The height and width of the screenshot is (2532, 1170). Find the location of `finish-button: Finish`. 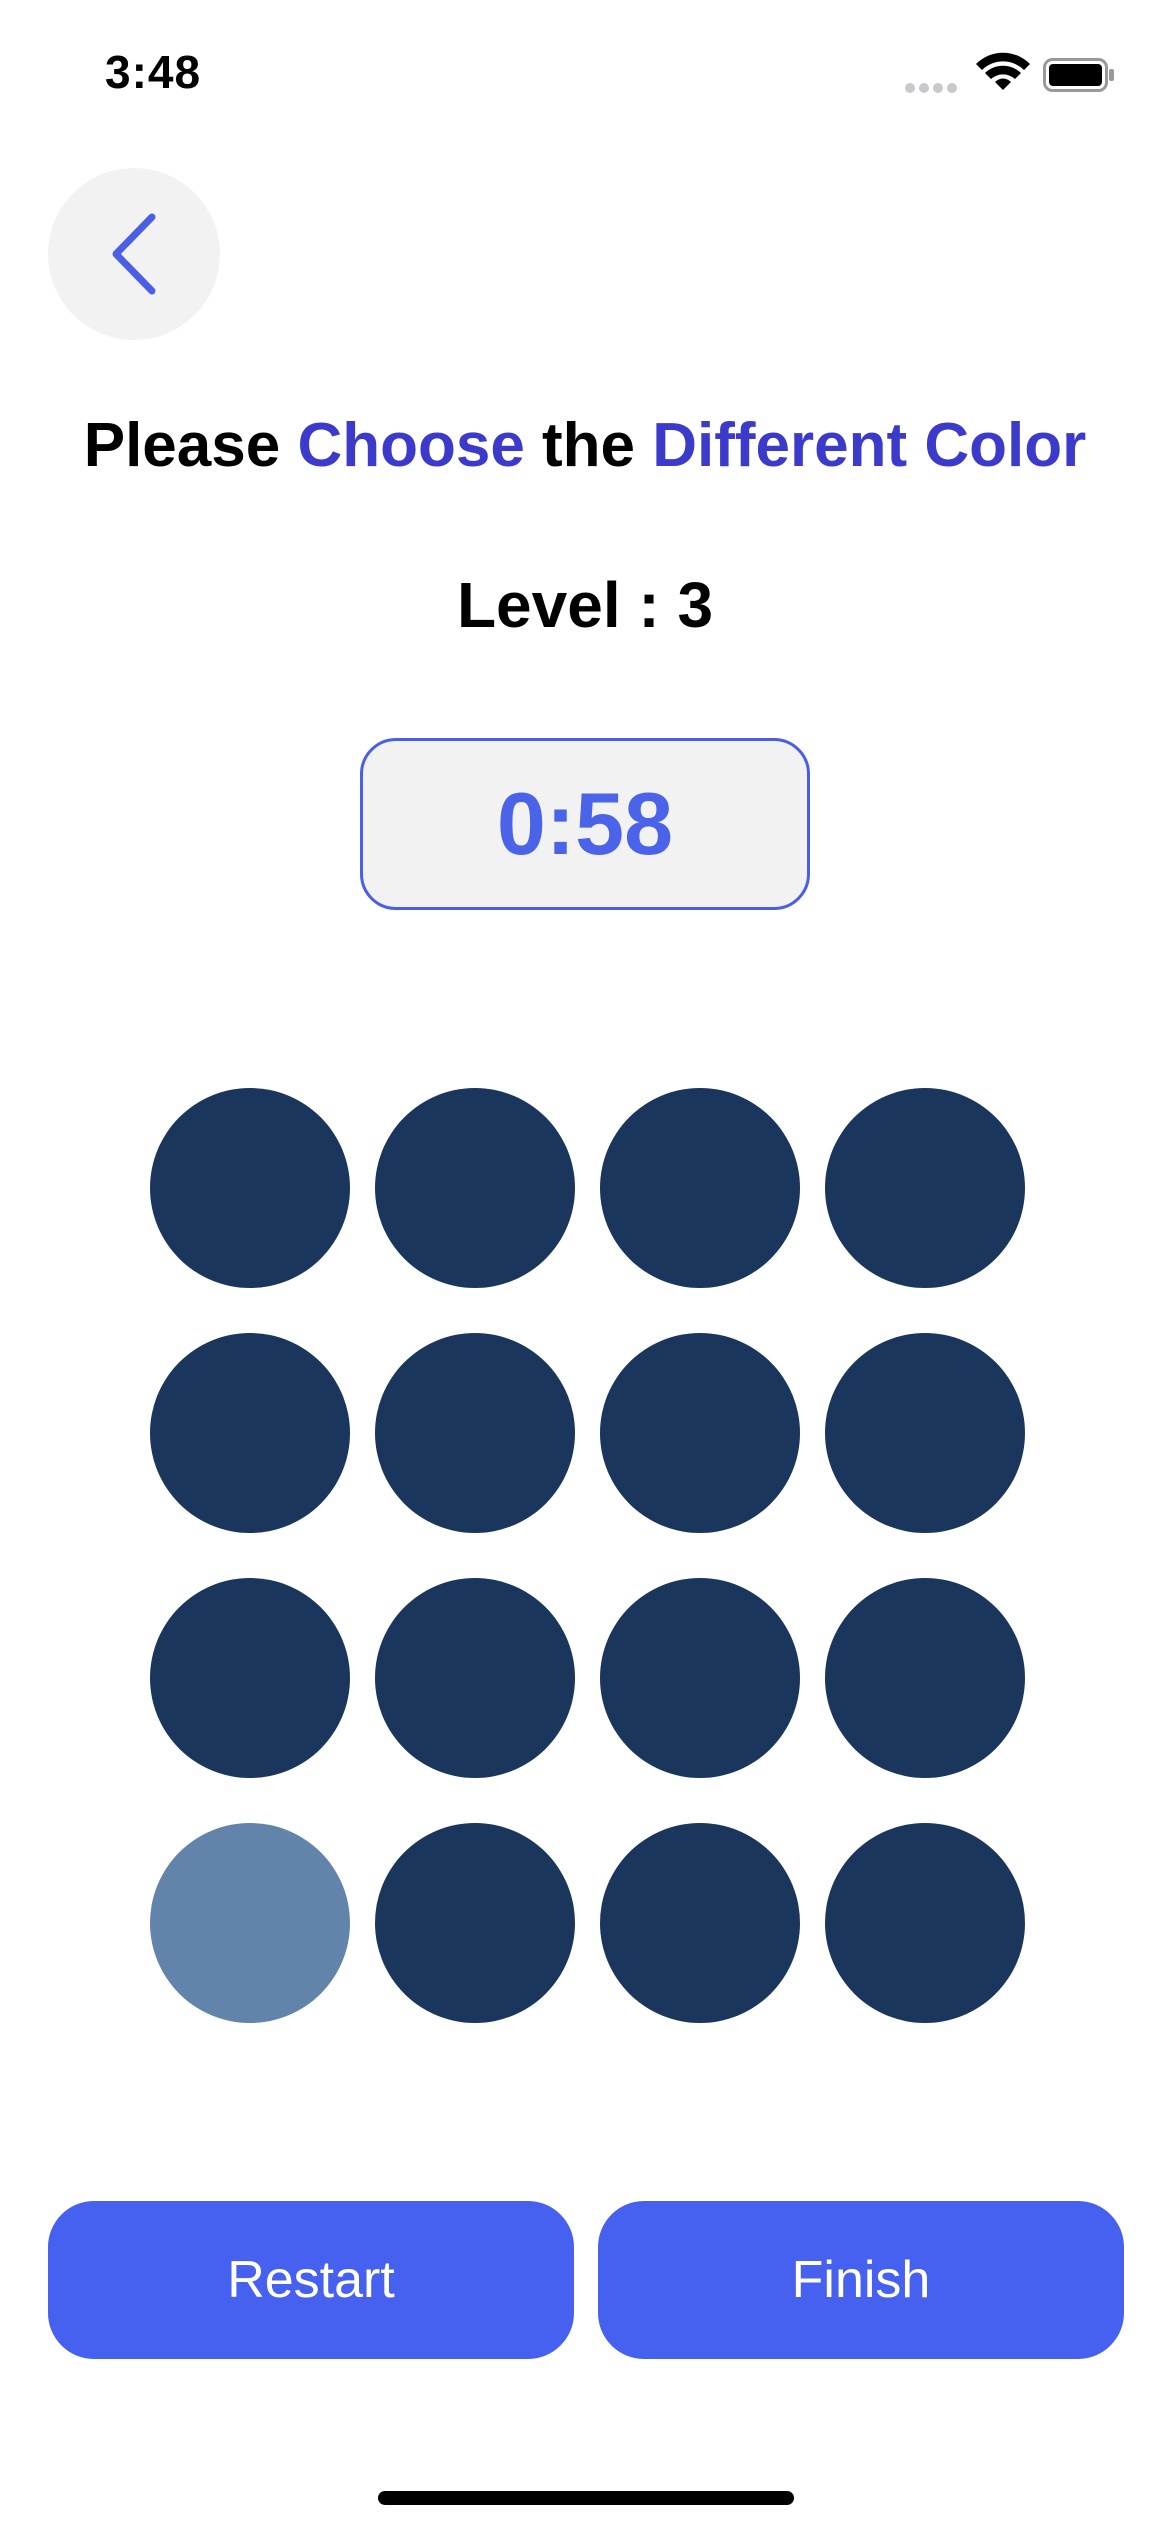

finish-button: Finish is located at coordinates (861, 2280).